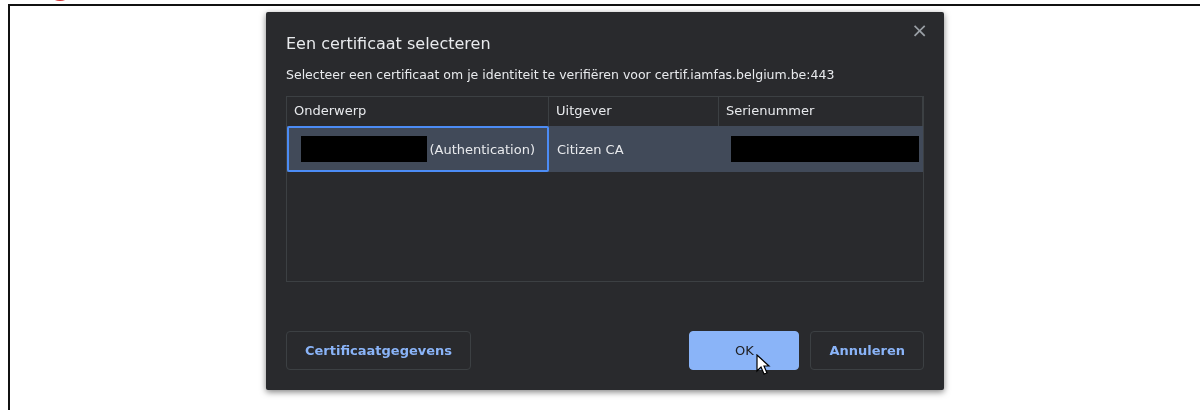  What do you see at coordinates (919, 30) in the screenshot?
I see `close-button: ×` at bounding box center [919, 30].